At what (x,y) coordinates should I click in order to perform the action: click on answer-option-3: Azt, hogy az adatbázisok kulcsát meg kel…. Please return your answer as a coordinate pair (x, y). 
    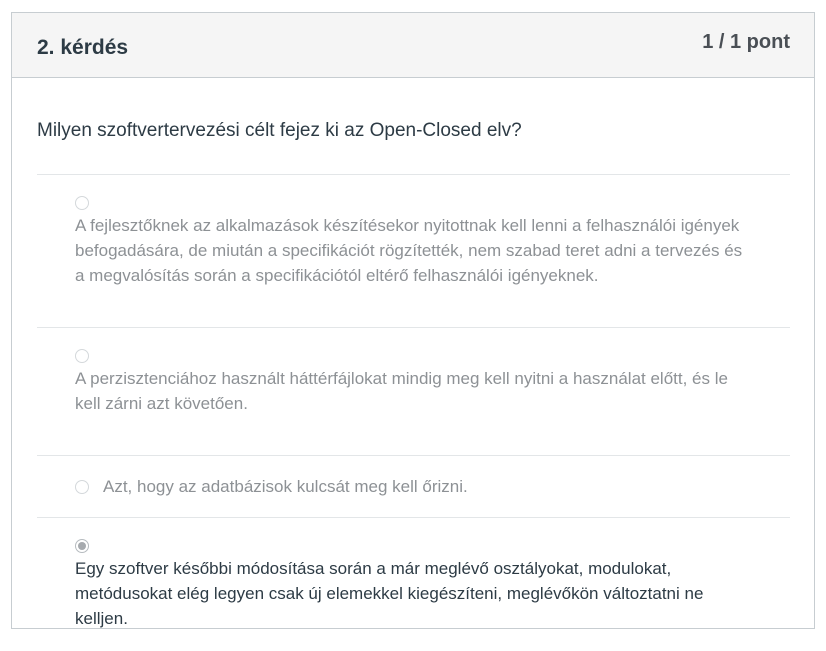
    Looking at the image, I should click on (413, 487).